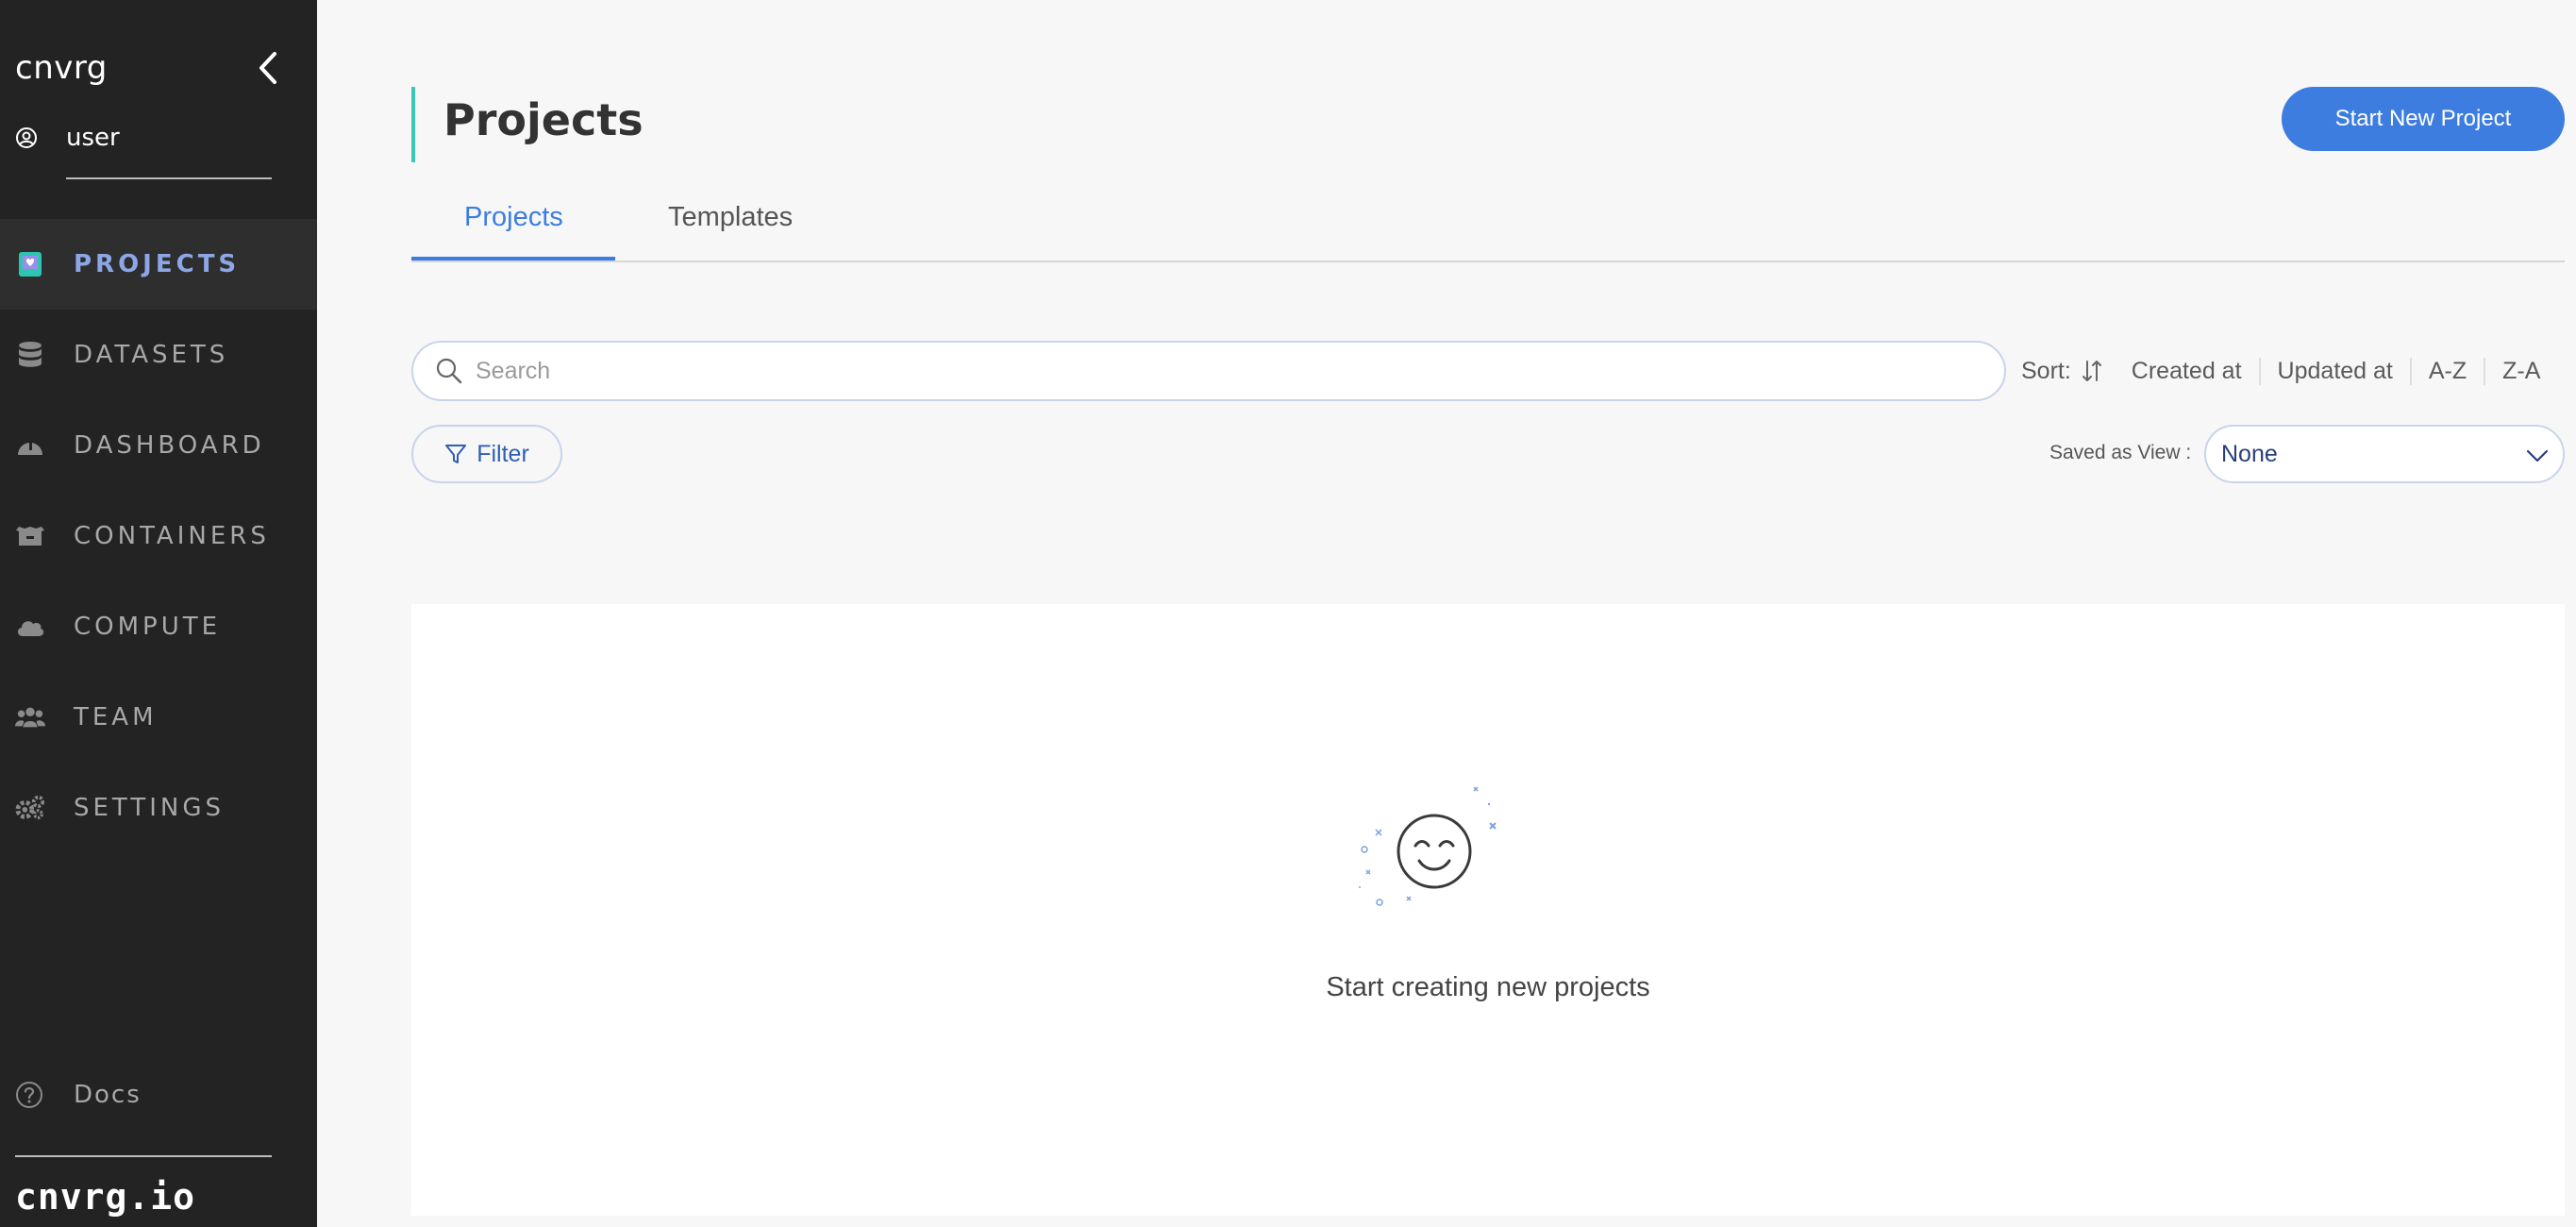 Image resolution: width=2576 pixels, height=1227 pixels. I want to click on active-tab-indicator, so click(513, 259).